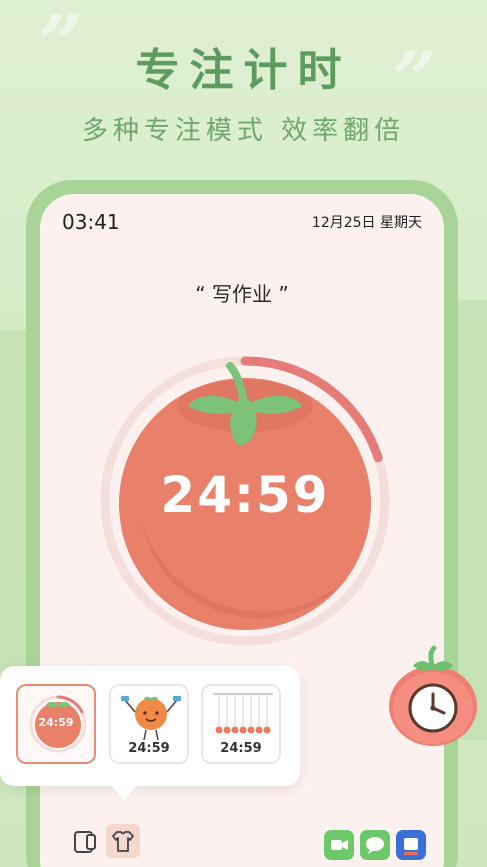 Image resolution: width=487 pixels, height=867 pixels. I want to click on banner-subtitle: 多种专注模式 效率翻倍, so click(243, 131).